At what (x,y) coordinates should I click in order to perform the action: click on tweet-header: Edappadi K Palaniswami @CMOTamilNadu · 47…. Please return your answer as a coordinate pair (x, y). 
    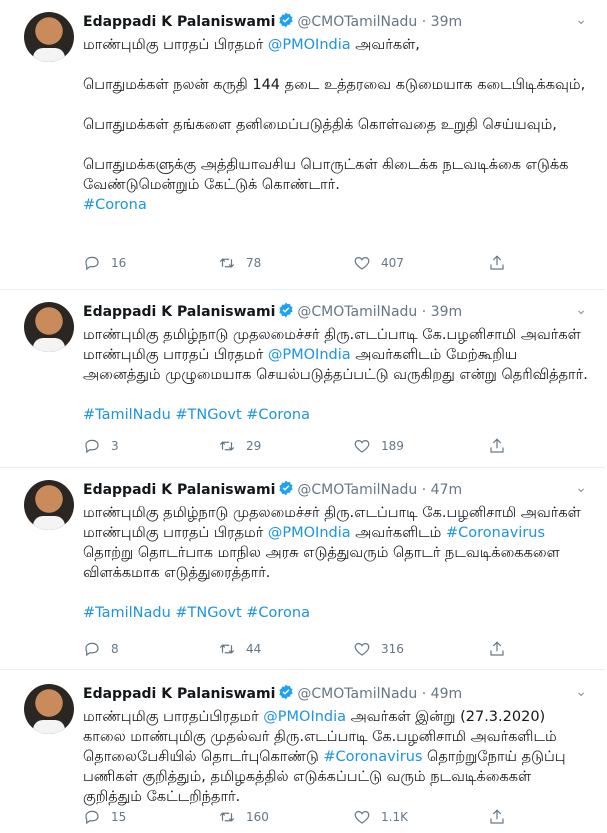
    Looking at the image, I should click on (339, 491).